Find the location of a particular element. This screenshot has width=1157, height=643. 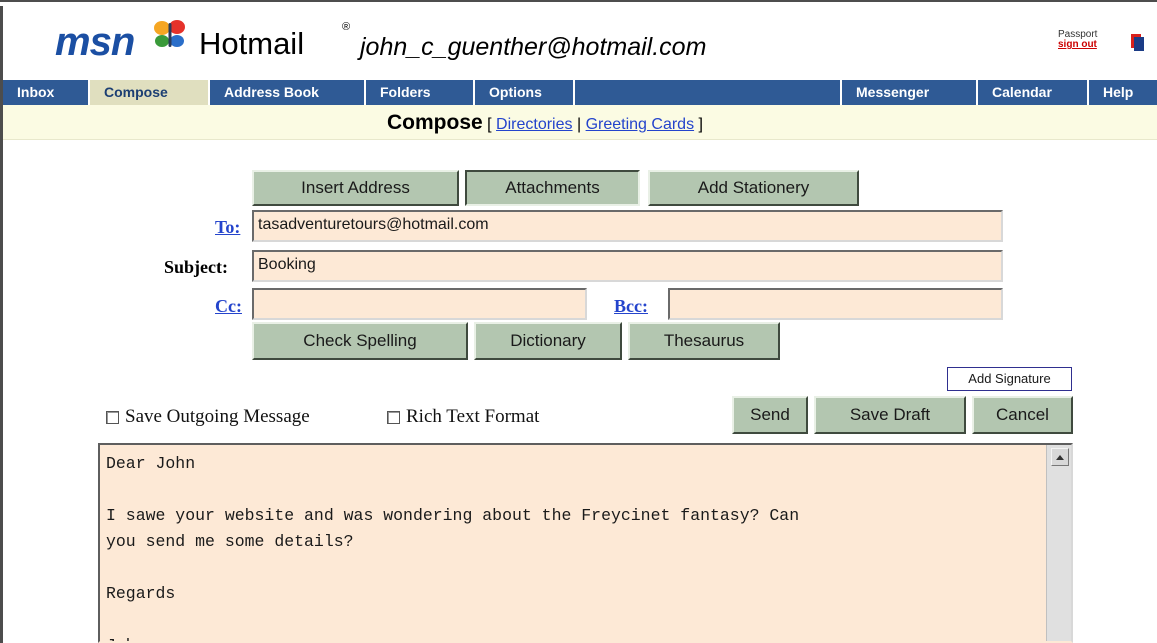

top-border is located at coordinates (578, 3).